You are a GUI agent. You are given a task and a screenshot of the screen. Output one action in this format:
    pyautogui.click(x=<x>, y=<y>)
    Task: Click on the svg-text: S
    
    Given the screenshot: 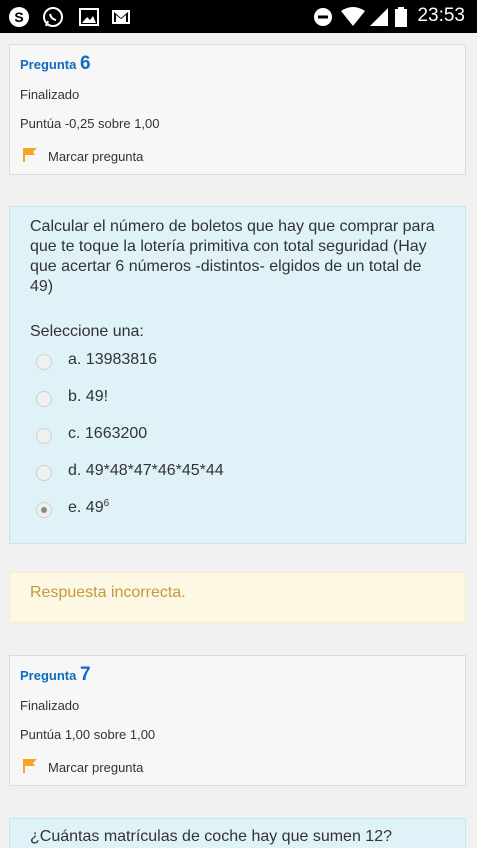 What is the action you would take?
    pyautogui.click(x=18, y=17)
    